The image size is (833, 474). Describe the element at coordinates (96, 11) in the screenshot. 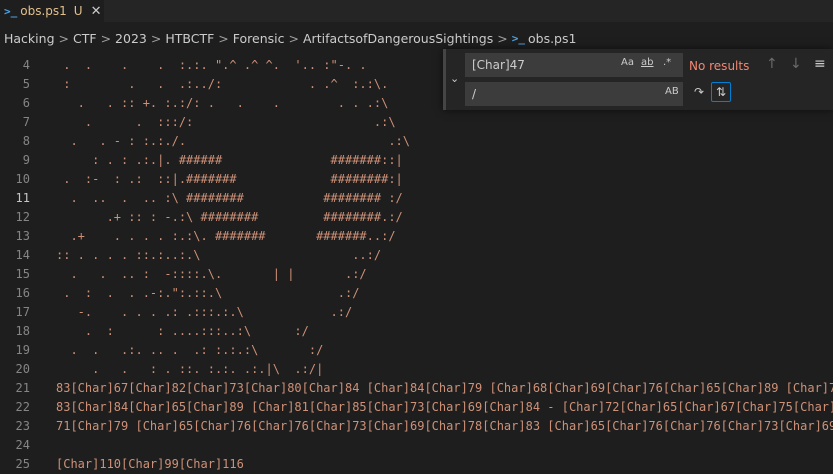

I see `close-icon: ✕` at that location.